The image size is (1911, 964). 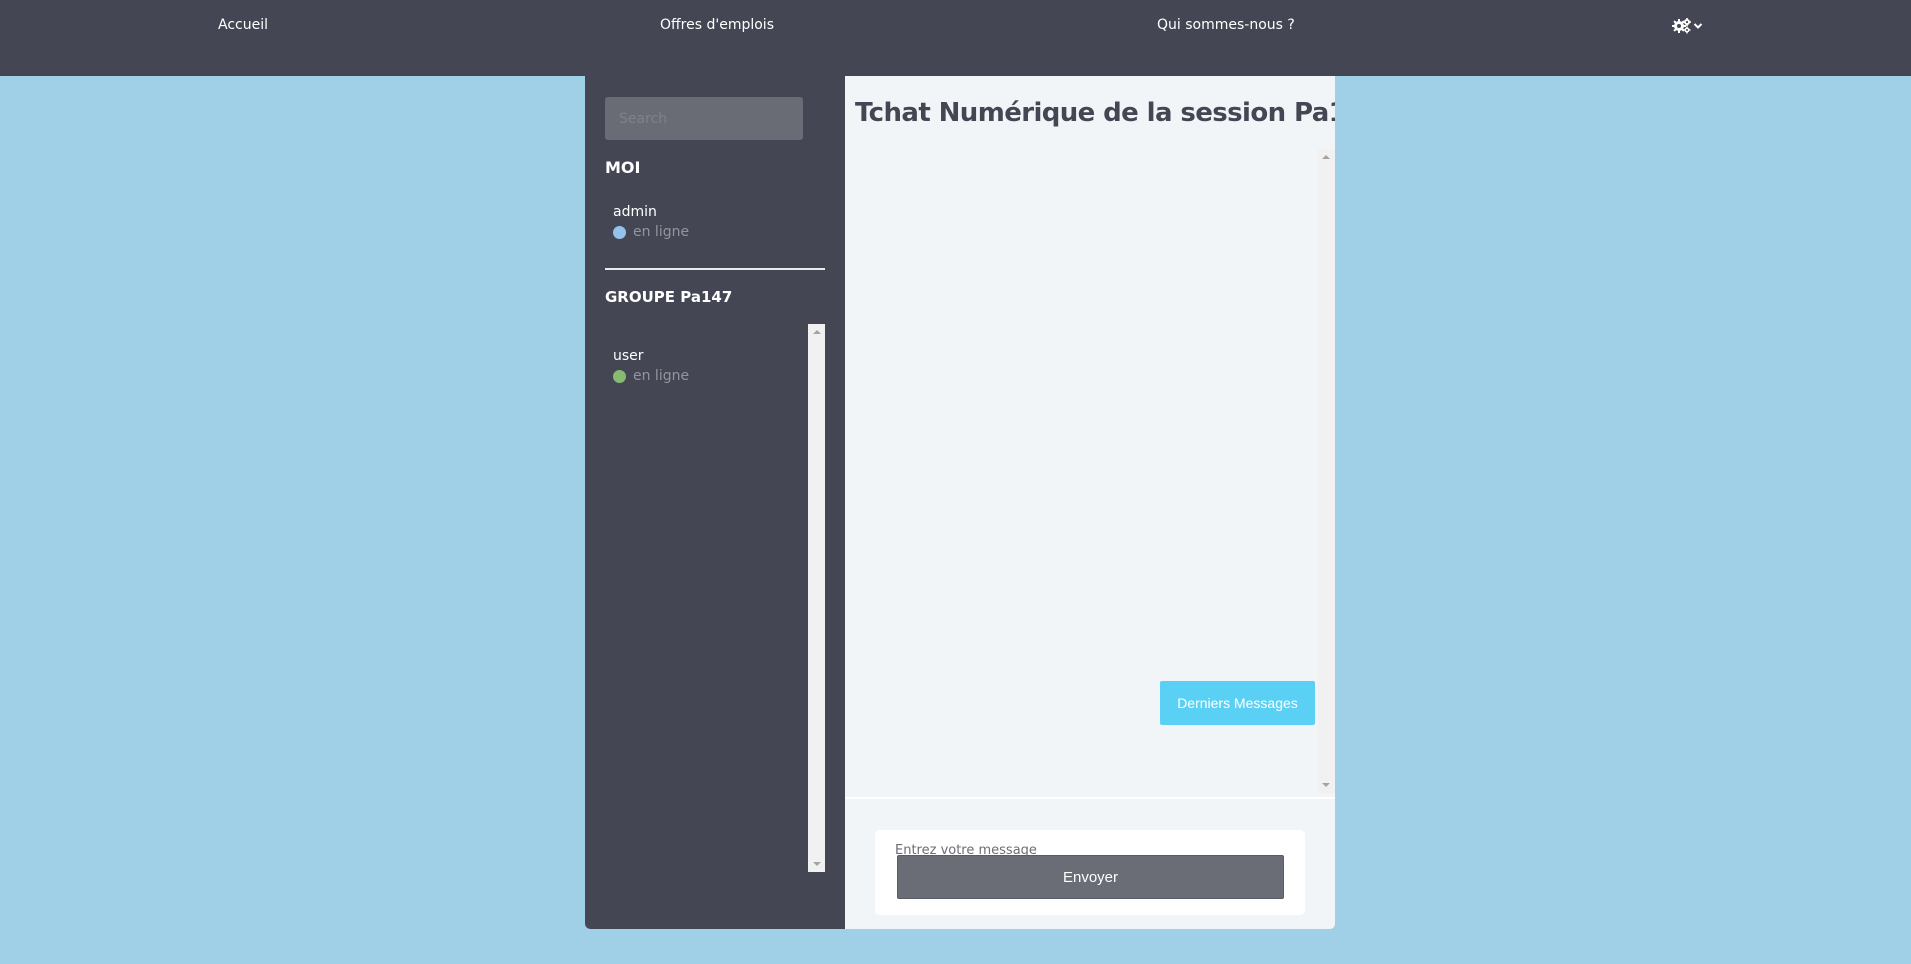 I want to click on nav-link-offres-emplois: Offres d'emplois, so click(x=717, y=25).